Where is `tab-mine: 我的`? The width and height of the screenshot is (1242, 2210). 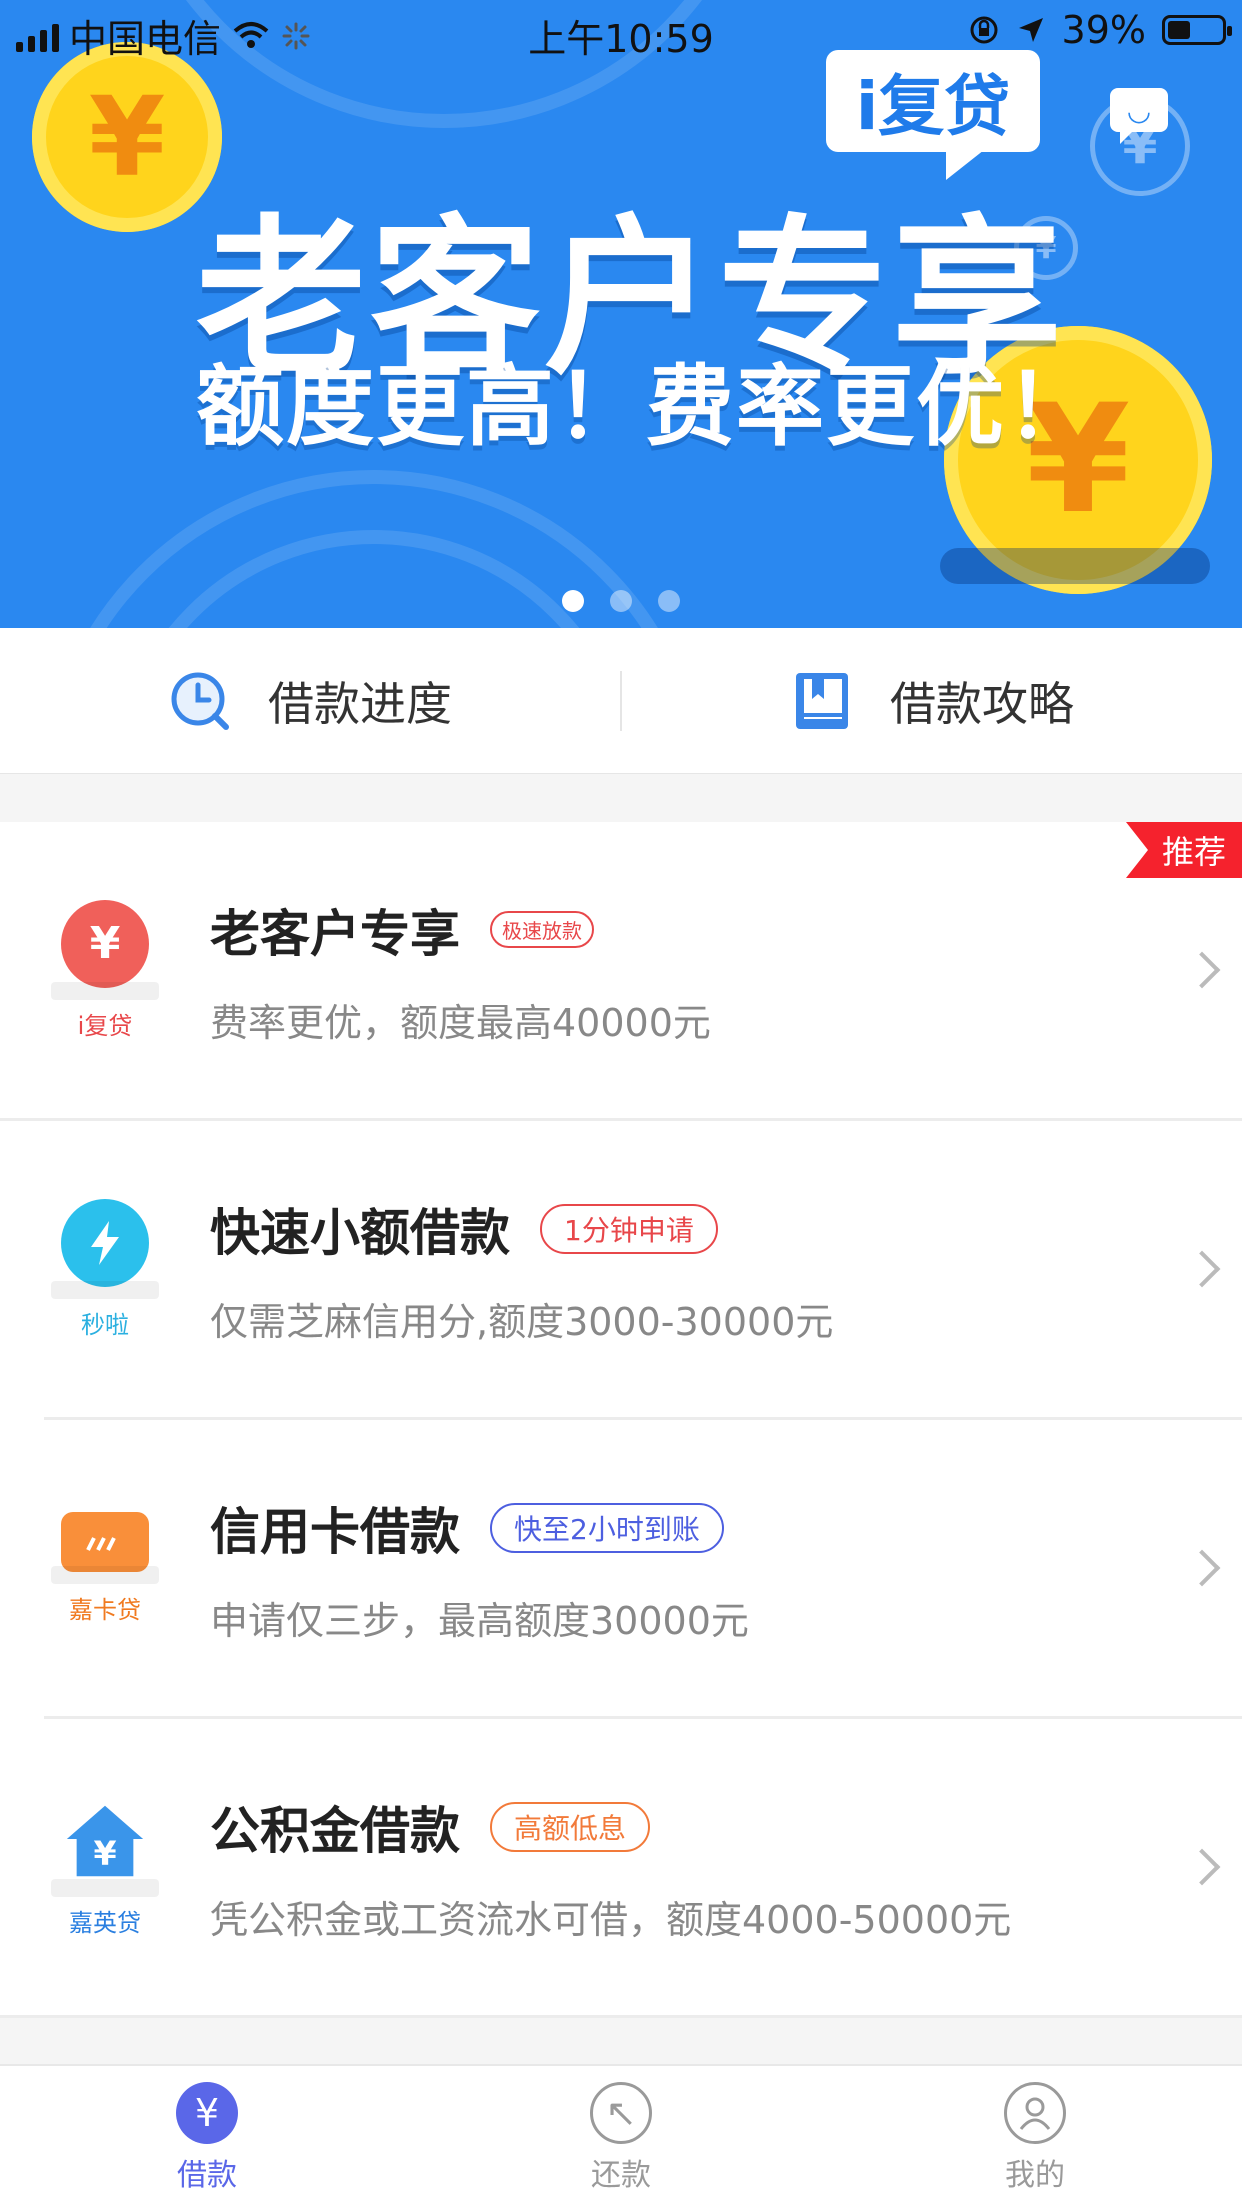 tab-mine: 我的 is located at coordinates (1035, 2138).